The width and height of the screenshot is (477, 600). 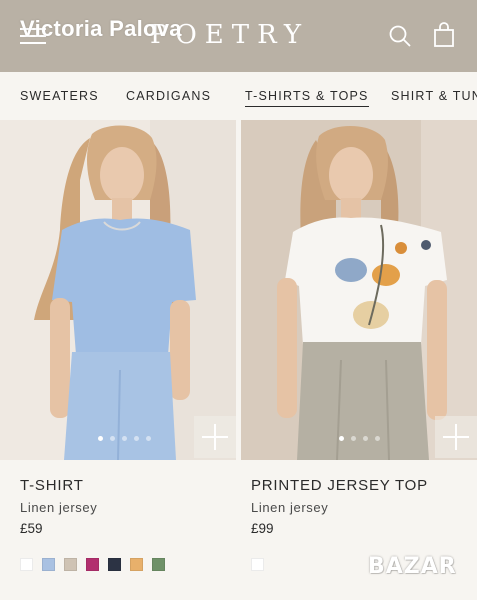 I want to click on slide-dots-tshirt, so click(x=124, y=439).